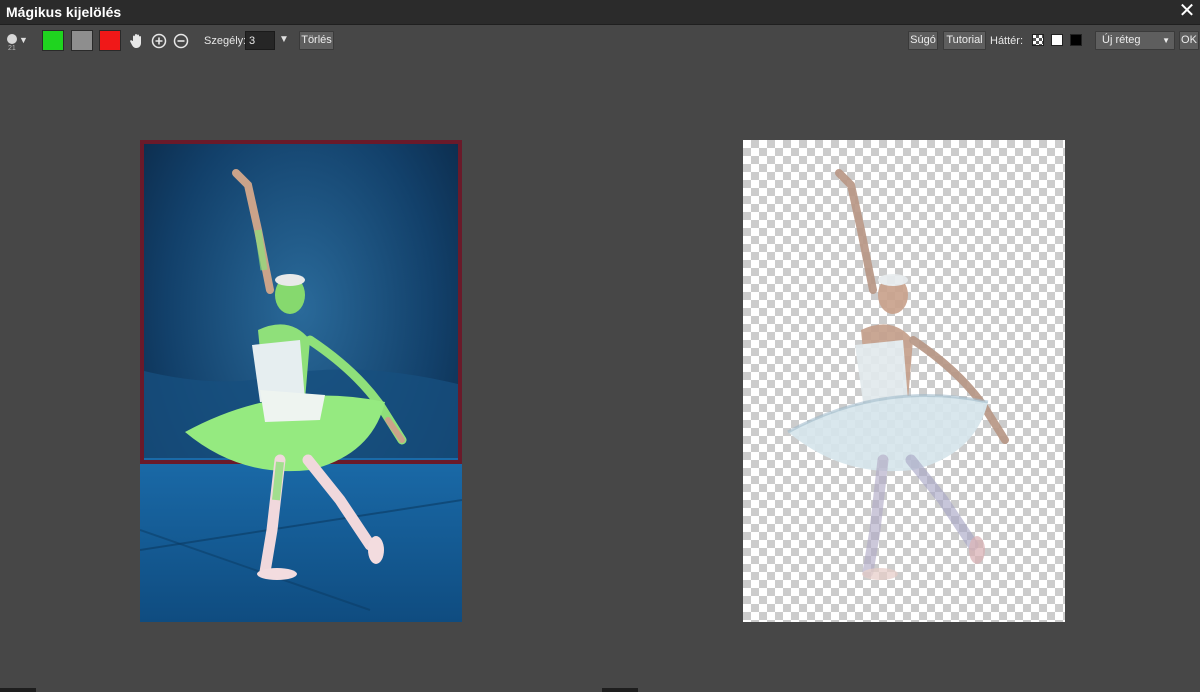 The height and width of the screenshot is (692, 1200). Describe the element at coordinates (1007, 41) in the screenshot. I see `background-label: Háttér:` at that location.